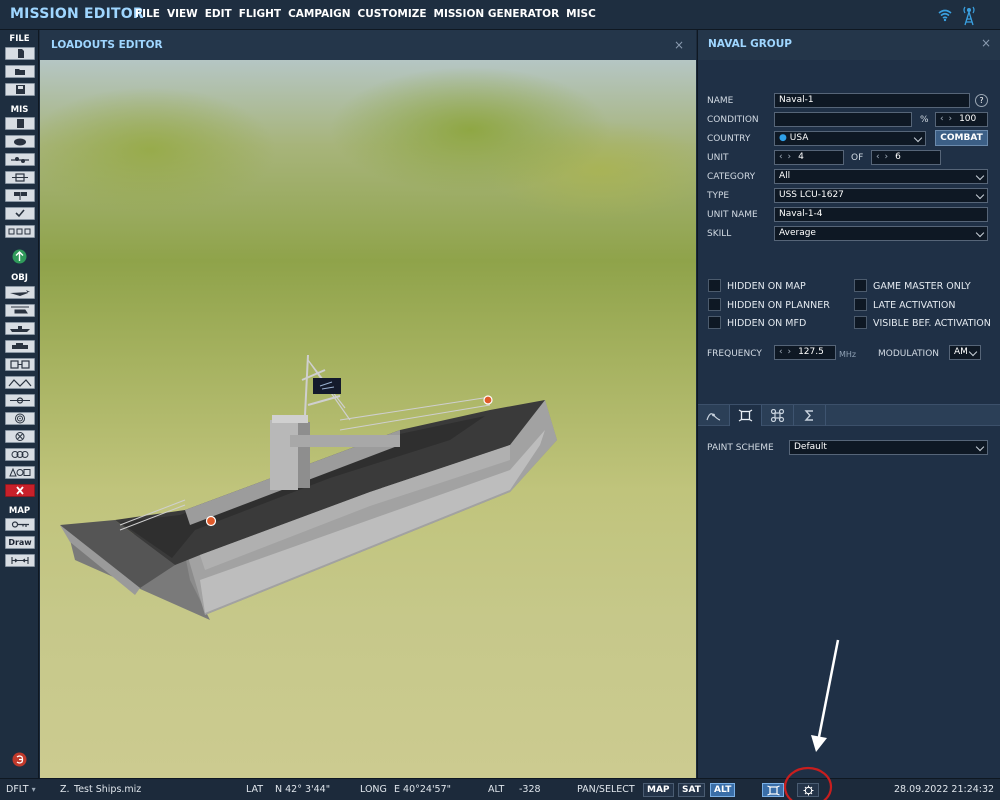 Image resolution: width=1000 pixels, height=800 pixels. Describe the element at coordinates (881, 214) in the screenshot. I see `unit-name-field: Naval-1-4` at that location.